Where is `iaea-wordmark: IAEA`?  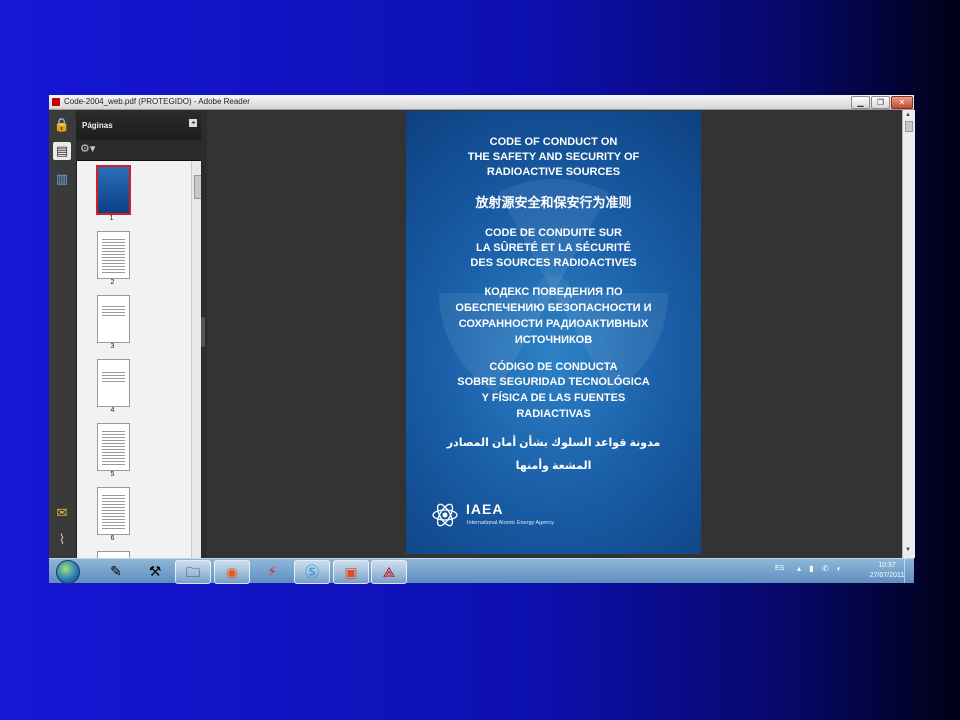
iaea-wordmark: IAEA is located at coordinates (485, 509).